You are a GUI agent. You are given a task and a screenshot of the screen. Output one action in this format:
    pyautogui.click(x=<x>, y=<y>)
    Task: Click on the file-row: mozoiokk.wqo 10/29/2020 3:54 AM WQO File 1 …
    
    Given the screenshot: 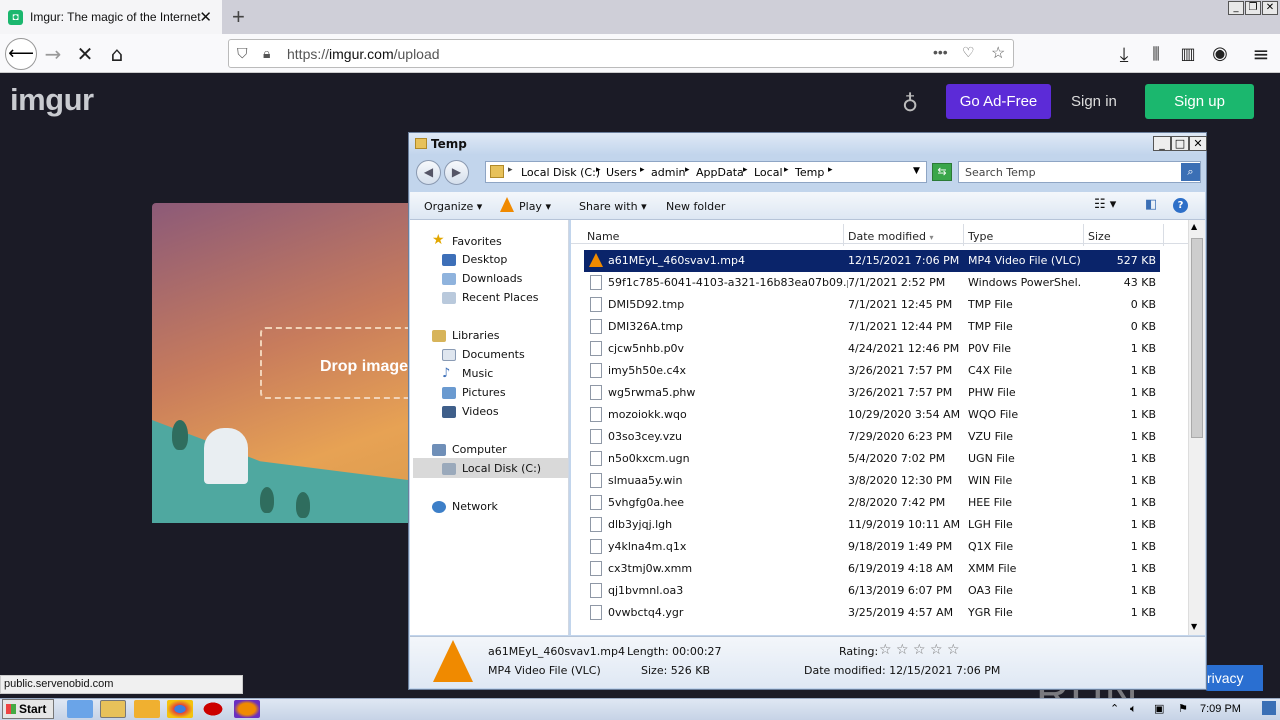 What is the action you would take?
    pyautogui.click(x=872, y=415)
    